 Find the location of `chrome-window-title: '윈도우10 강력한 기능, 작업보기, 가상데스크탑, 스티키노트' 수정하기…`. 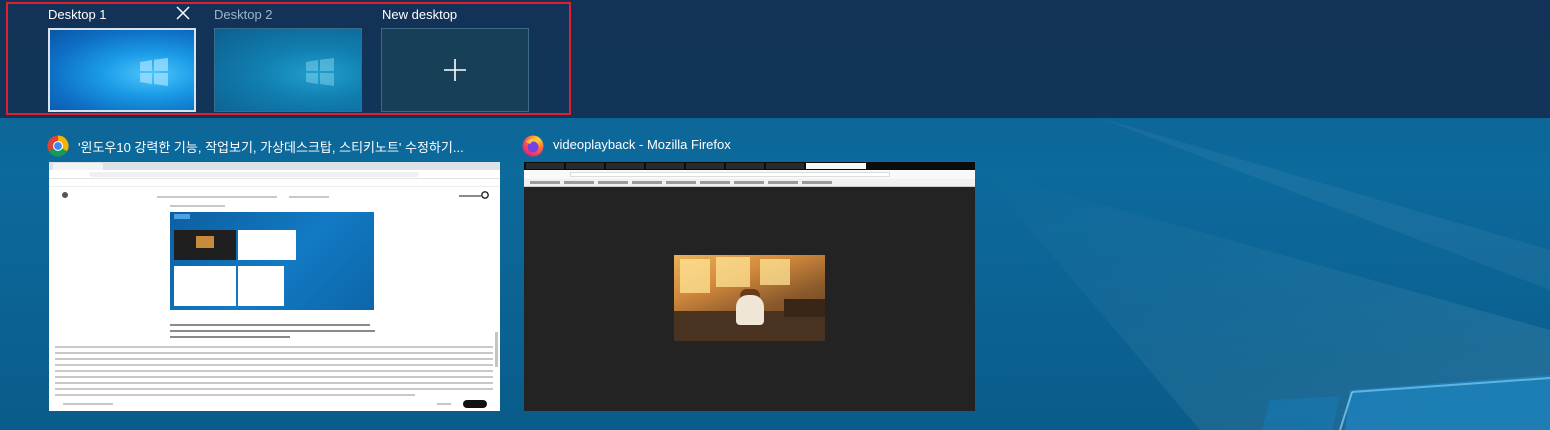

chrome-window-title: '윈도우10 강력한 기능, 작업보기, 가상데스크탑, 스티키노트' 수정하기… is located at coordinates (271, 147).